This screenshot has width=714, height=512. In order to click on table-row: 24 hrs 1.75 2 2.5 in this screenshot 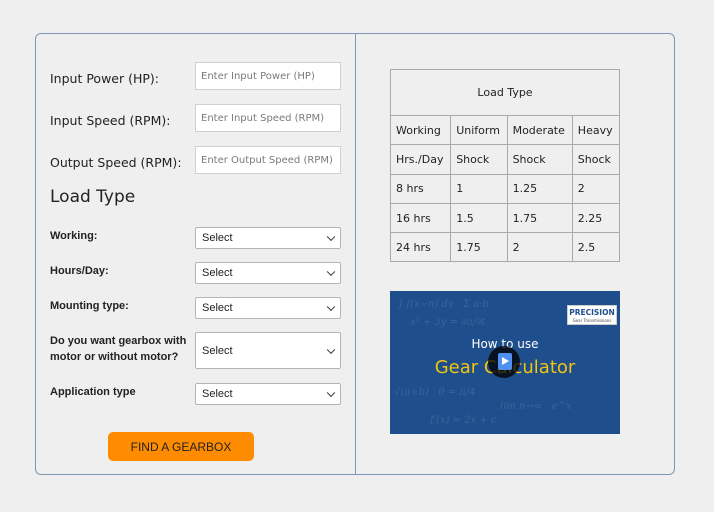, I will do `click(505, 247)`.